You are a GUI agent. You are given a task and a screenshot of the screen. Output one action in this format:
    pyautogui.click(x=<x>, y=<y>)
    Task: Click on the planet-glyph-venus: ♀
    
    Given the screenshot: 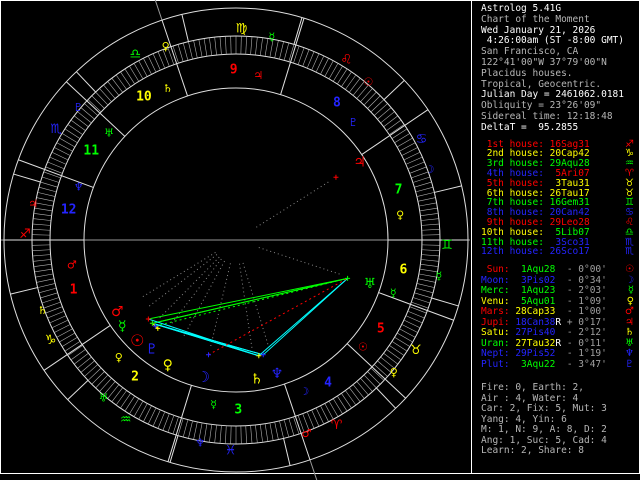 What is the action you would take?
    pyautogui.click(x=168, y=366)
    